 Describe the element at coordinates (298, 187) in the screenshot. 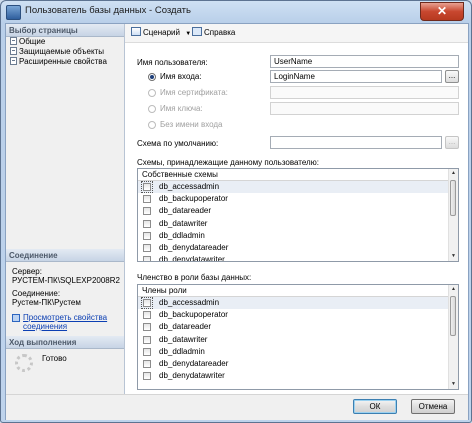

I see `schema-row: db_accessadmin` at that location.